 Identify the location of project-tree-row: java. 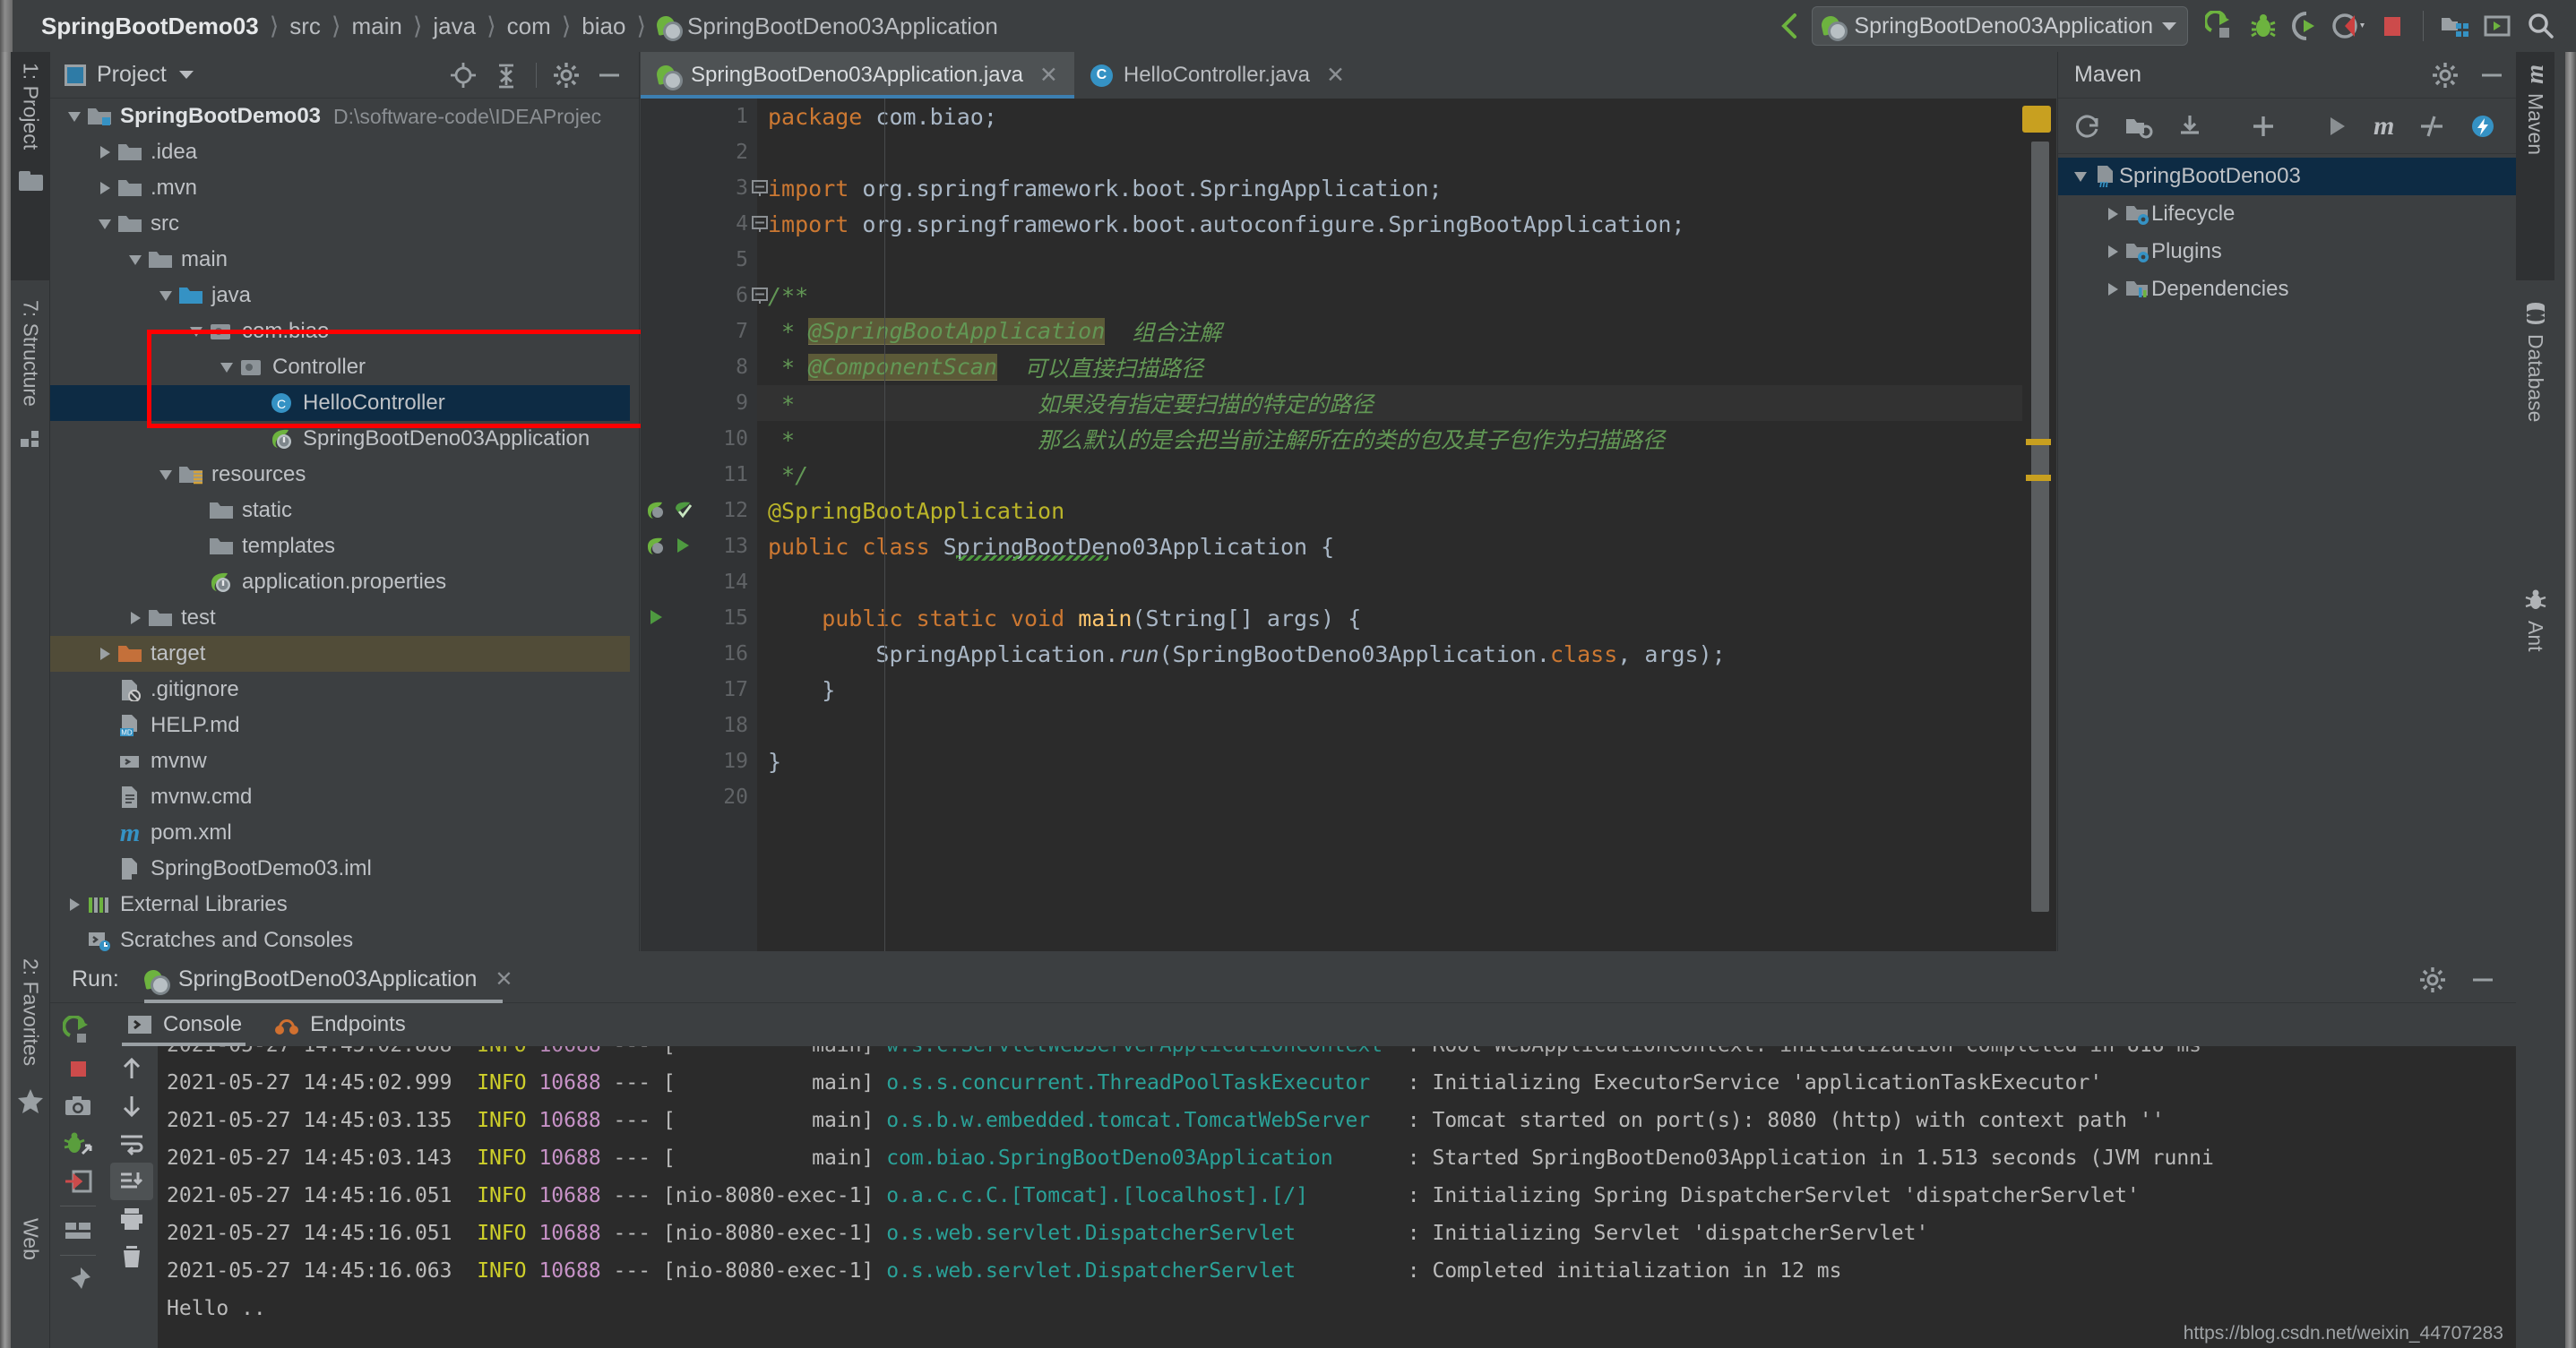
(340, 295).